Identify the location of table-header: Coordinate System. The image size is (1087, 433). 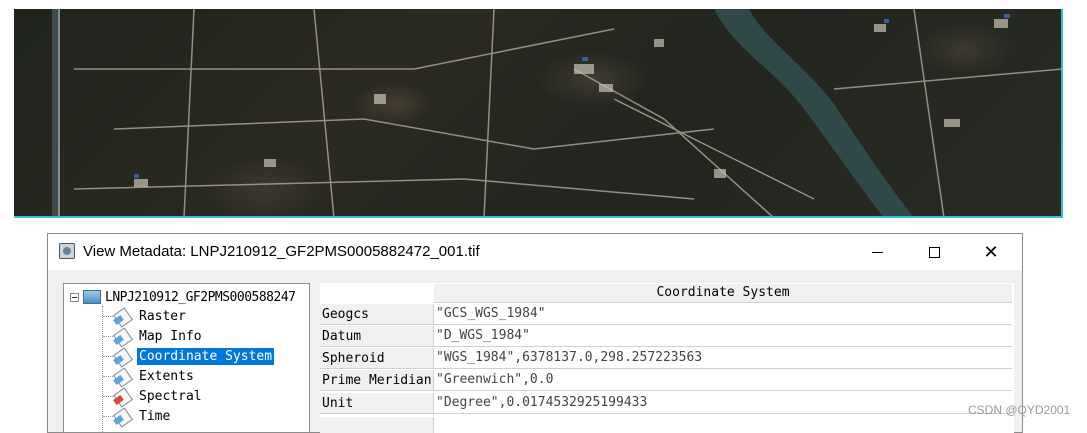
(723, 293).